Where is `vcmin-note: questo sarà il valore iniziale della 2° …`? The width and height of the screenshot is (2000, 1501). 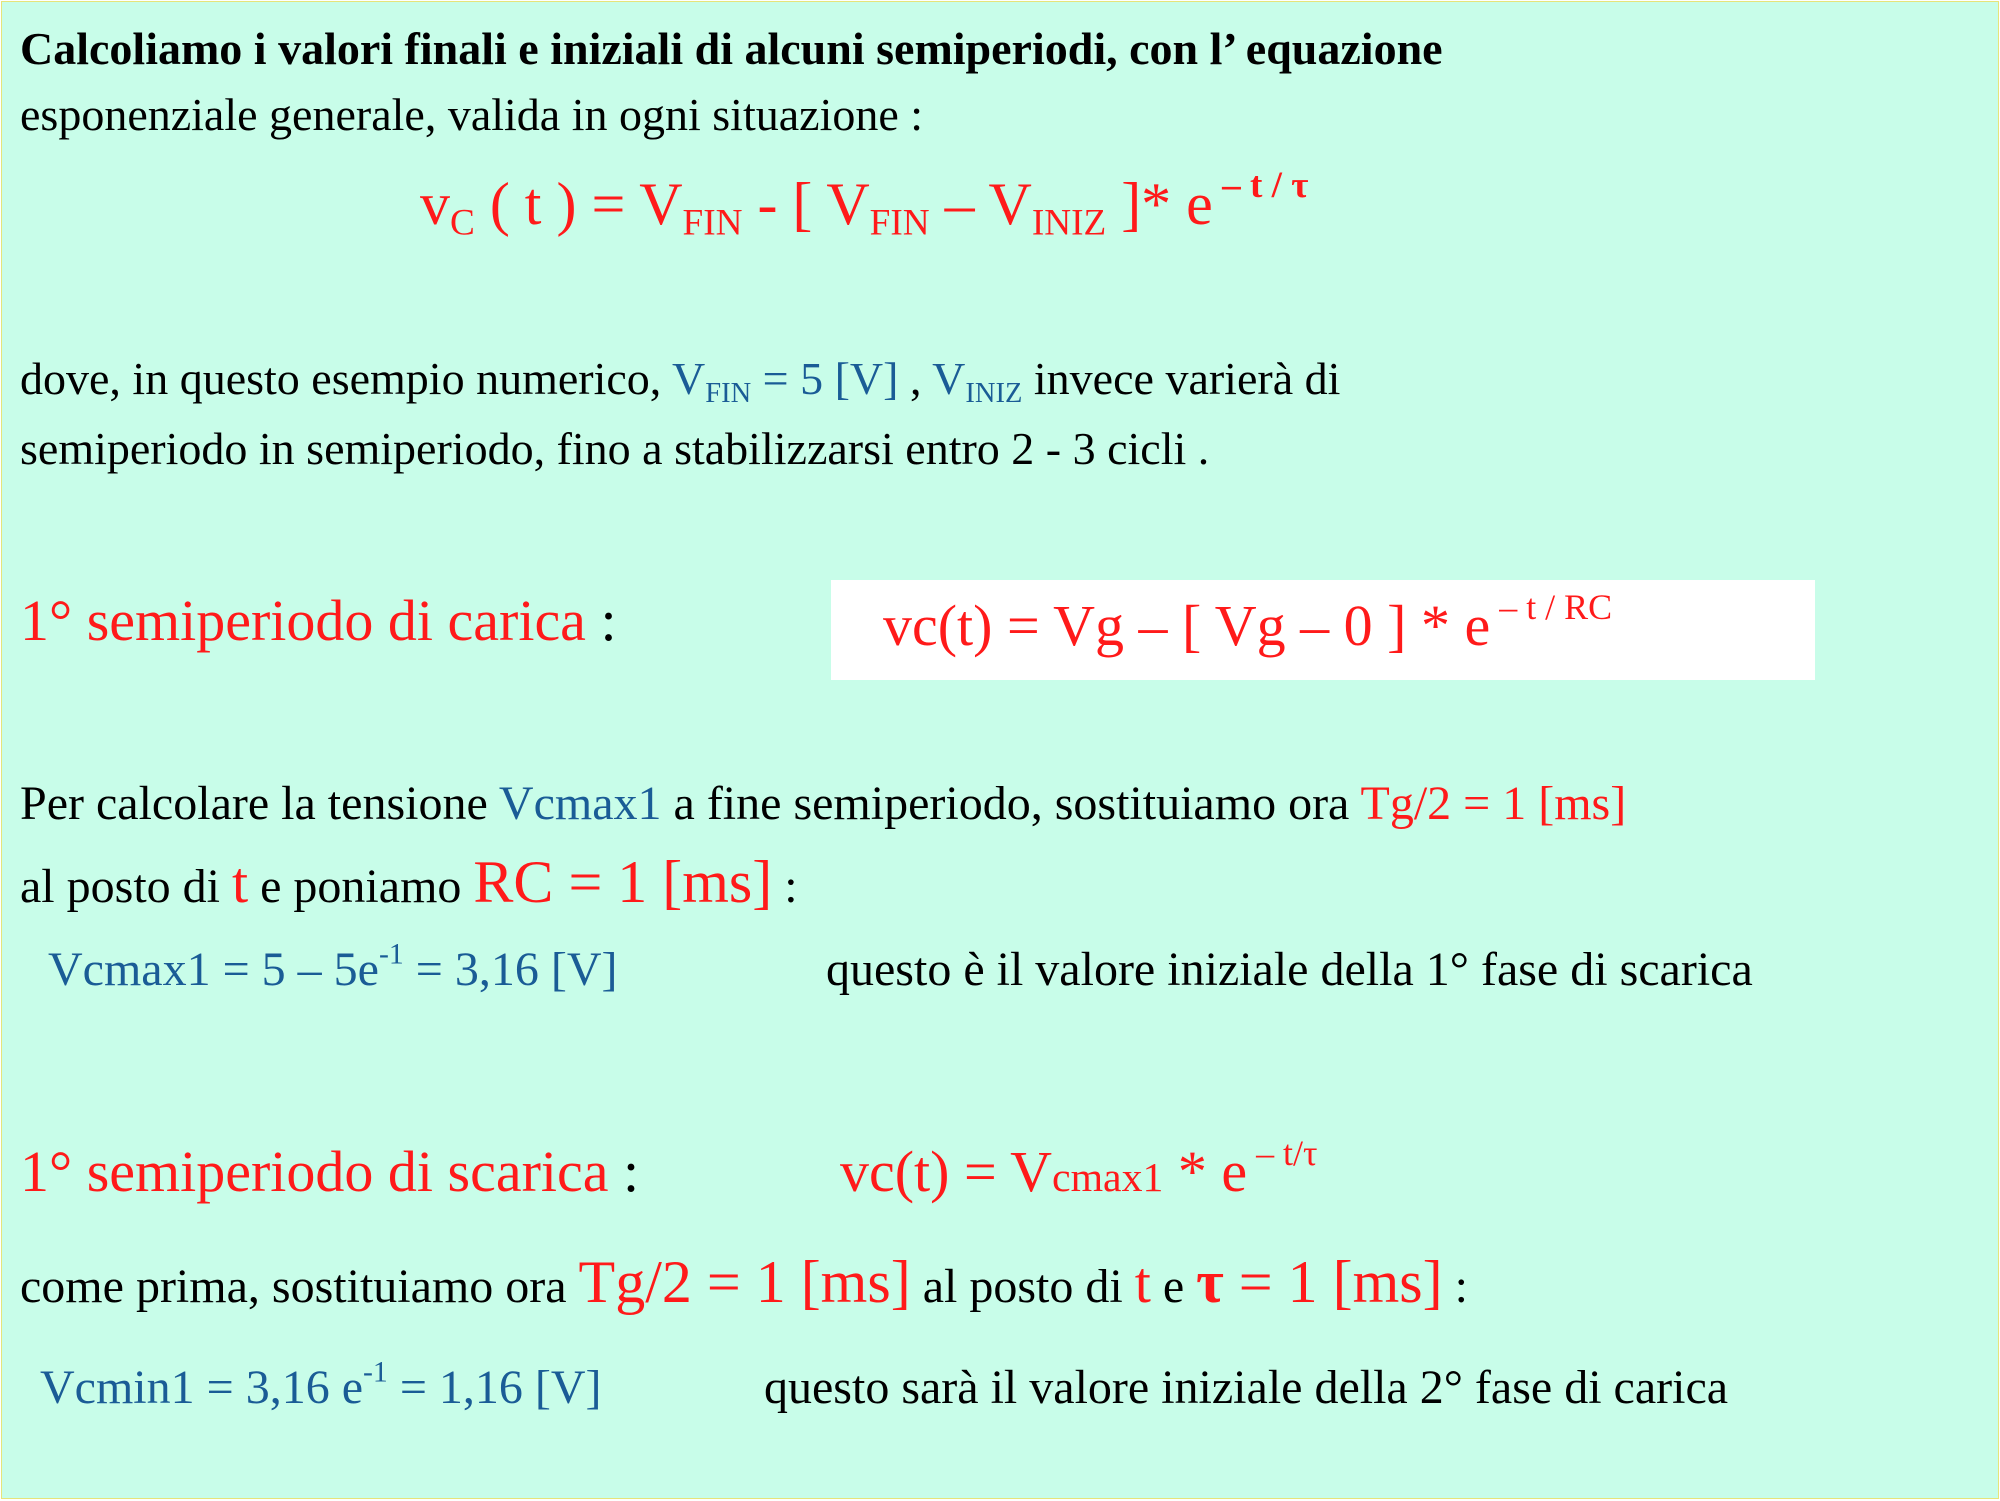 vcmin-note: questo sarà il valore iniziale della 2° … is located at coordinates (1246, 1387).